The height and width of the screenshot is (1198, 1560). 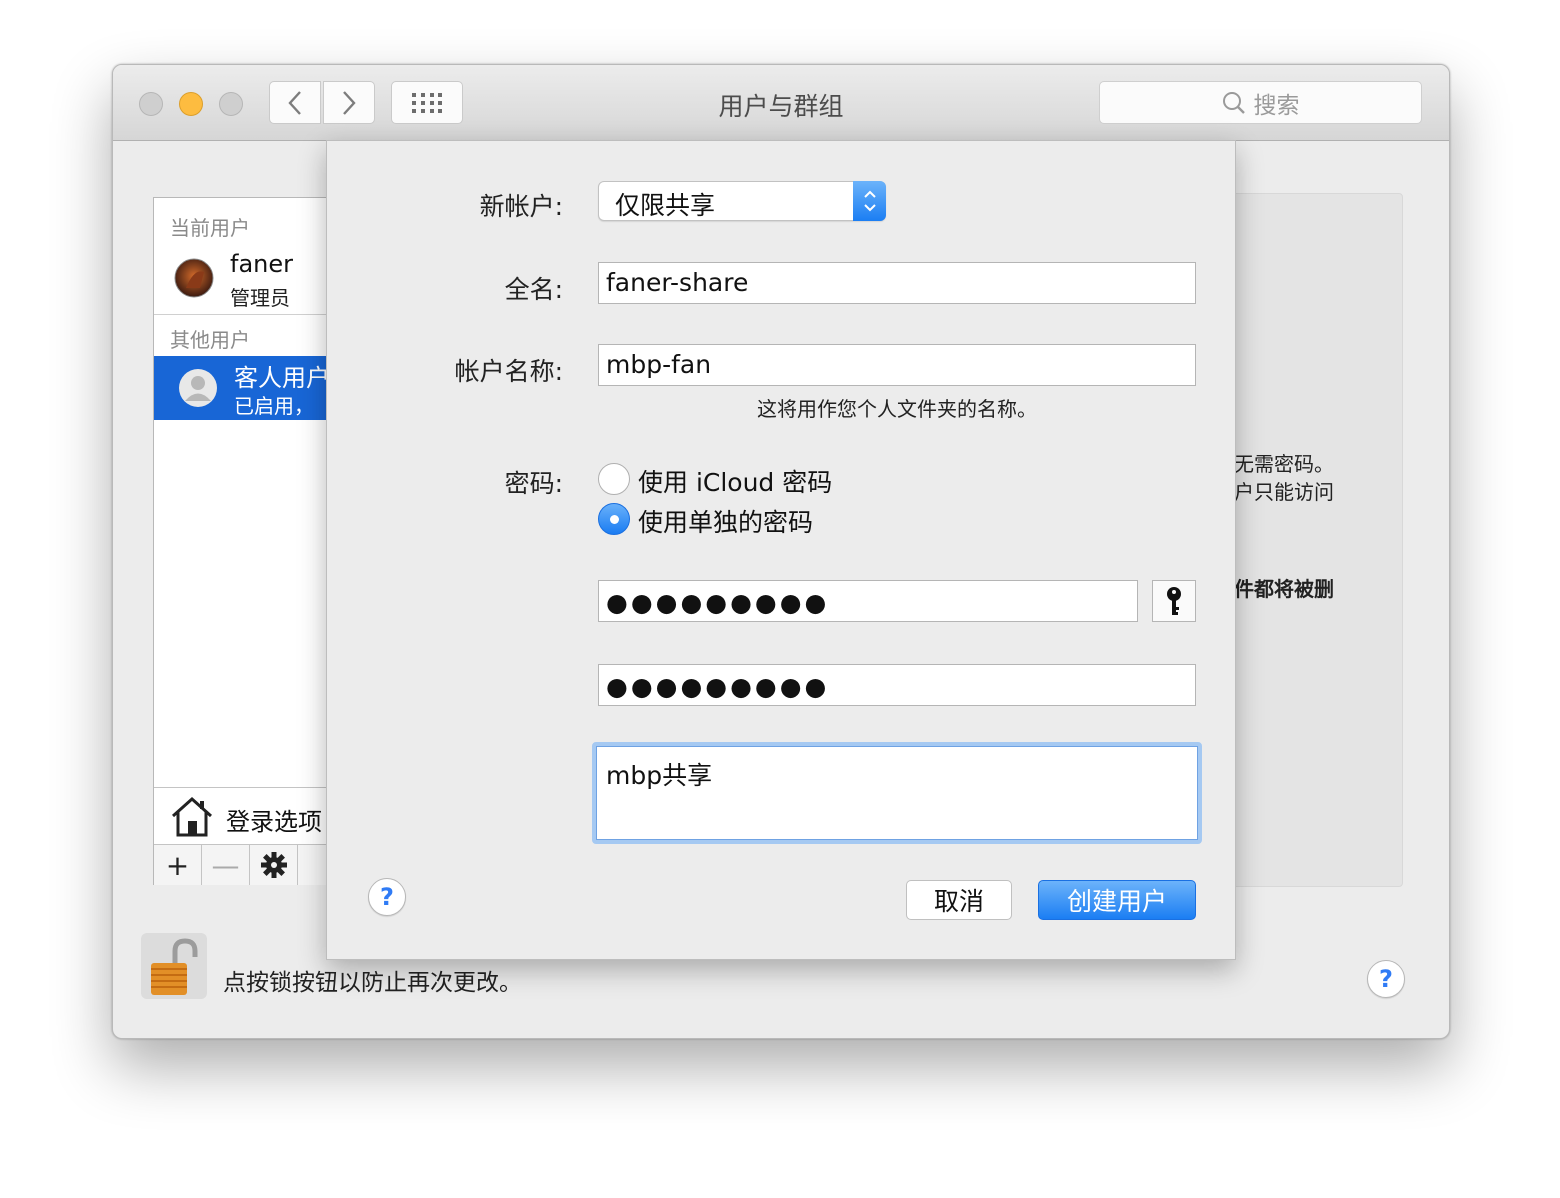 I want to click on login-options-row: 登录选项, so click(x=253, y=816).